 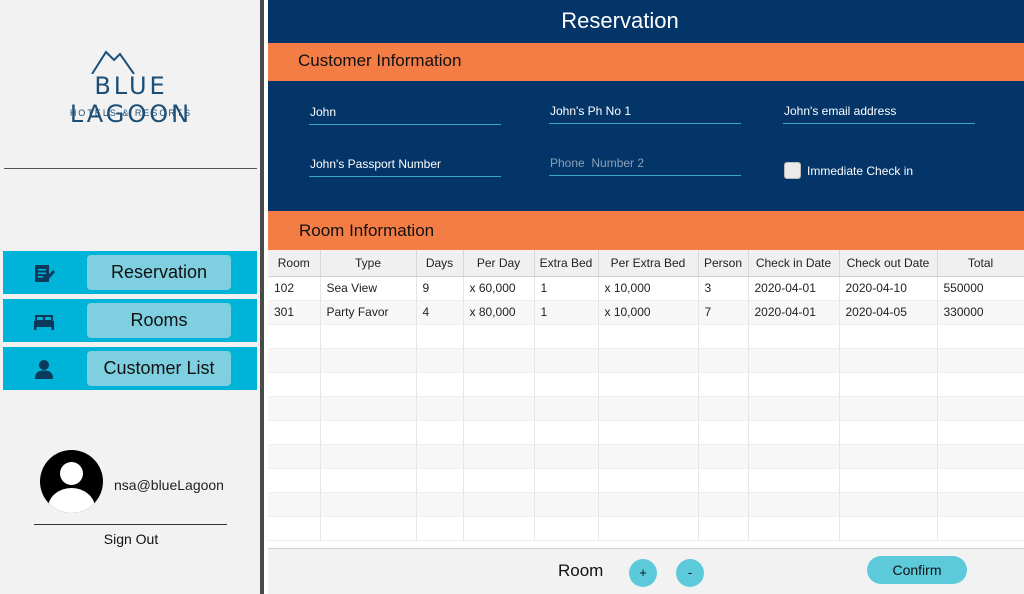 I want to click on column-header: Extra Bed, so click(x=566, y=263).